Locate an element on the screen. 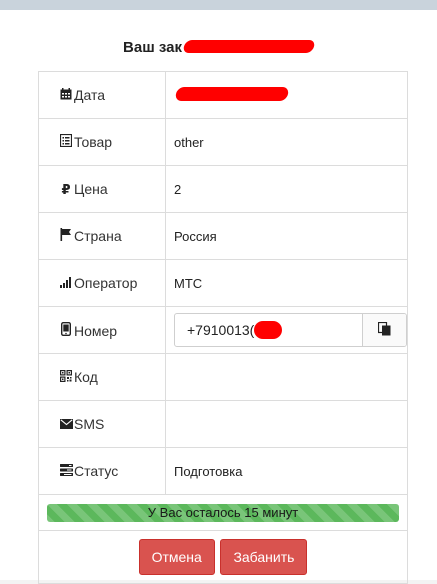  row-progress: У Вас осталось 15 минут is located at coordinates (223, 512).